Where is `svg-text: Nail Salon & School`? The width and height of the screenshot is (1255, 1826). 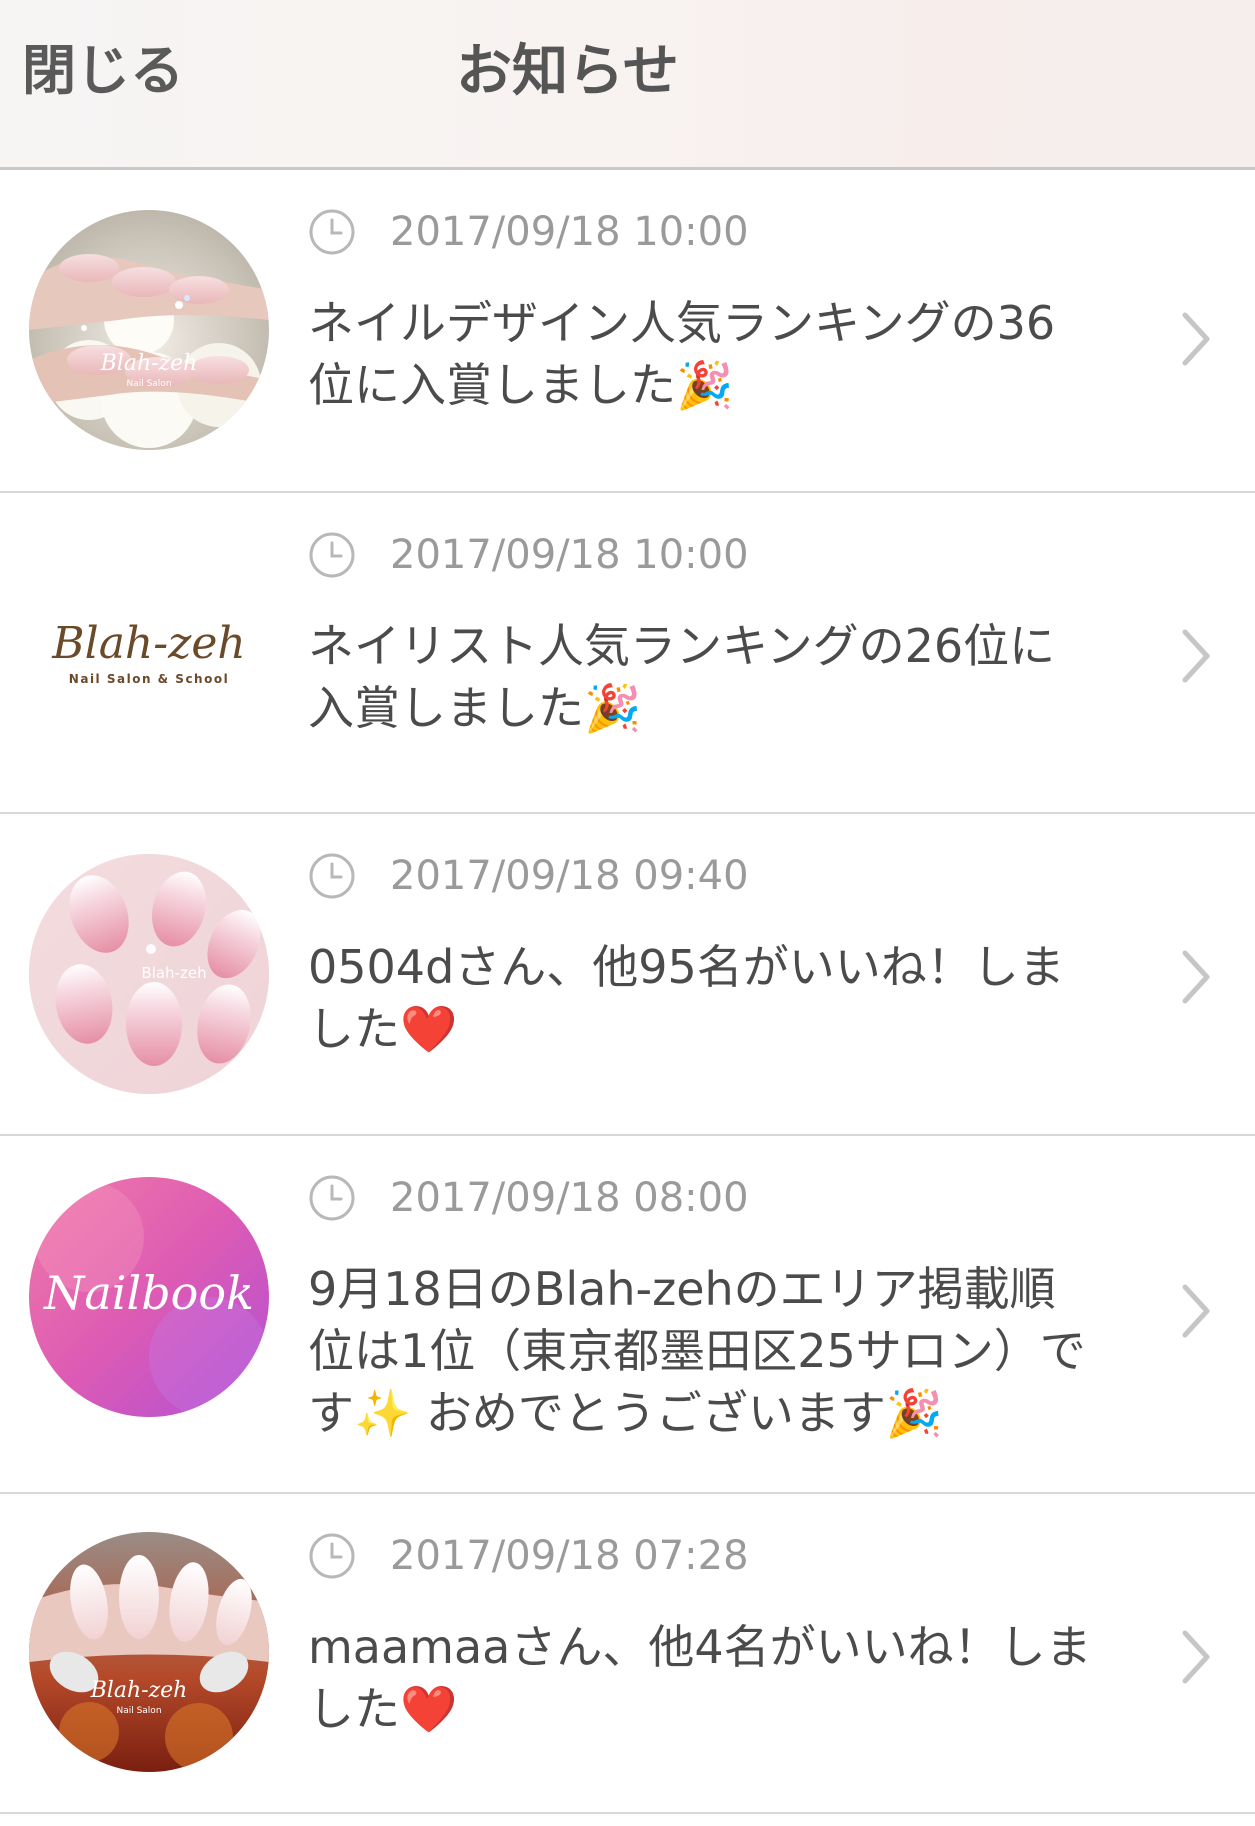
svg-text: Nail Salon & School is located at coordinates (149, 679).